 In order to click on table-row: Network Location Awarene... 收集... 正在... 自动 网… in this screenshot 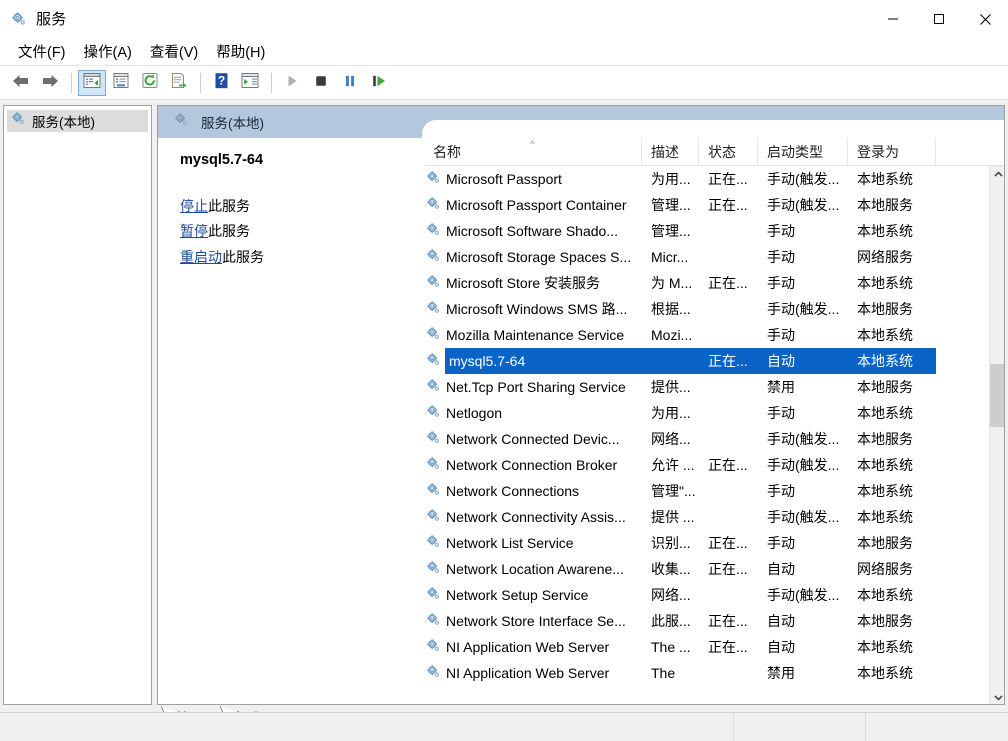, I will do `click(706, 569)`.